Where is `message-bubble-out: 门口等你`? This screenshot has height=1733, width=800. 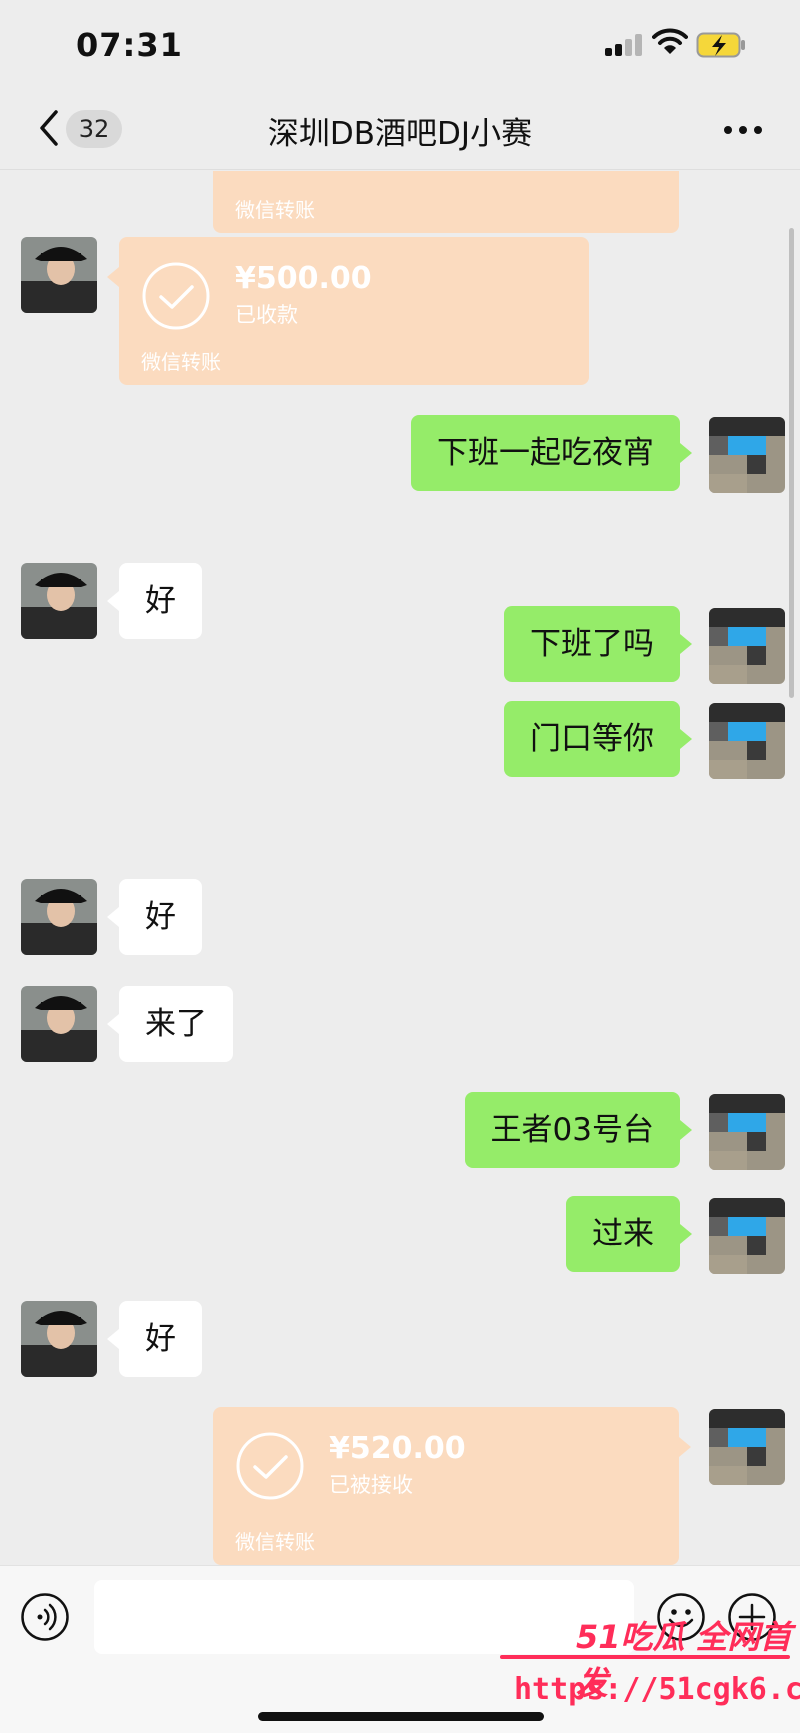
message-bubble-out: 门口等你 is located at coordinates (598, 739).